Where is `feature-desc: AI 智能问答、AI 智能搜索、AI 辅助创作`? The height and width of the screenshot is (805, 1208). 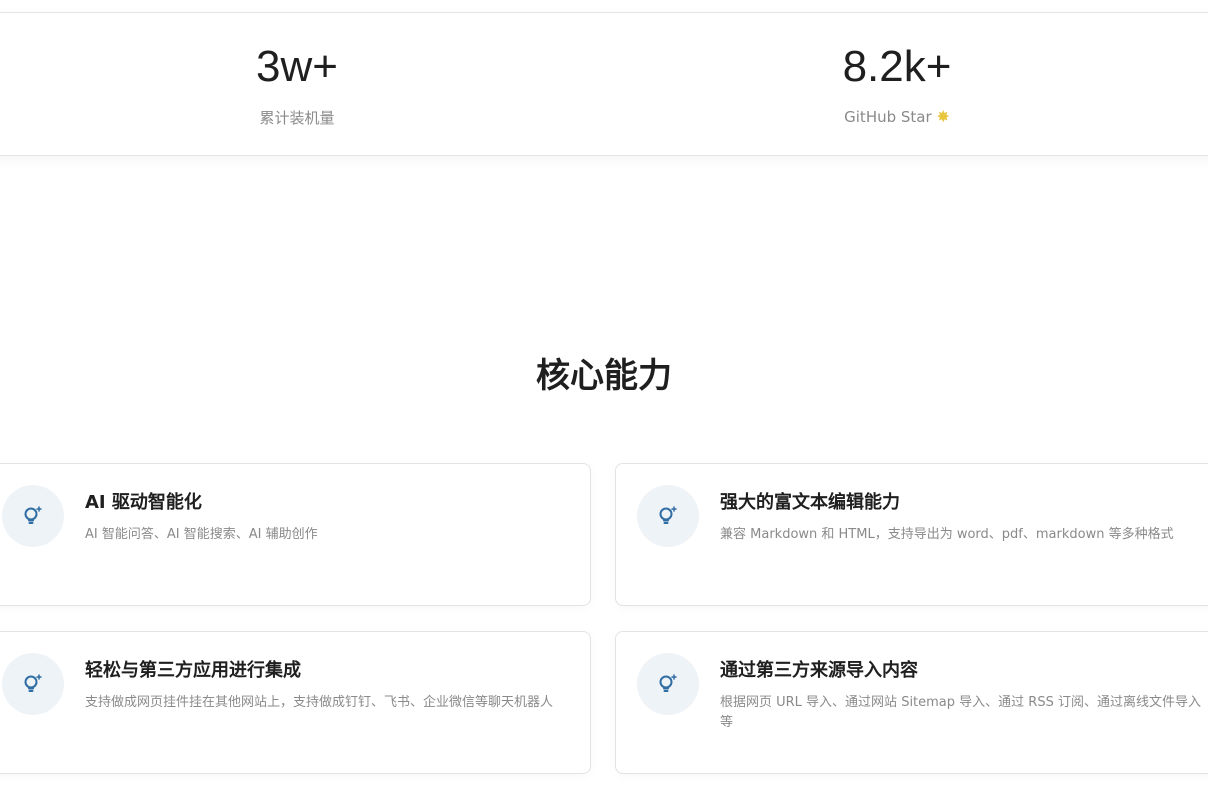
feature-desc: AI 智能问答、AI 智能搜索、AI 辅助创作 is located at coordinates (201, 534).